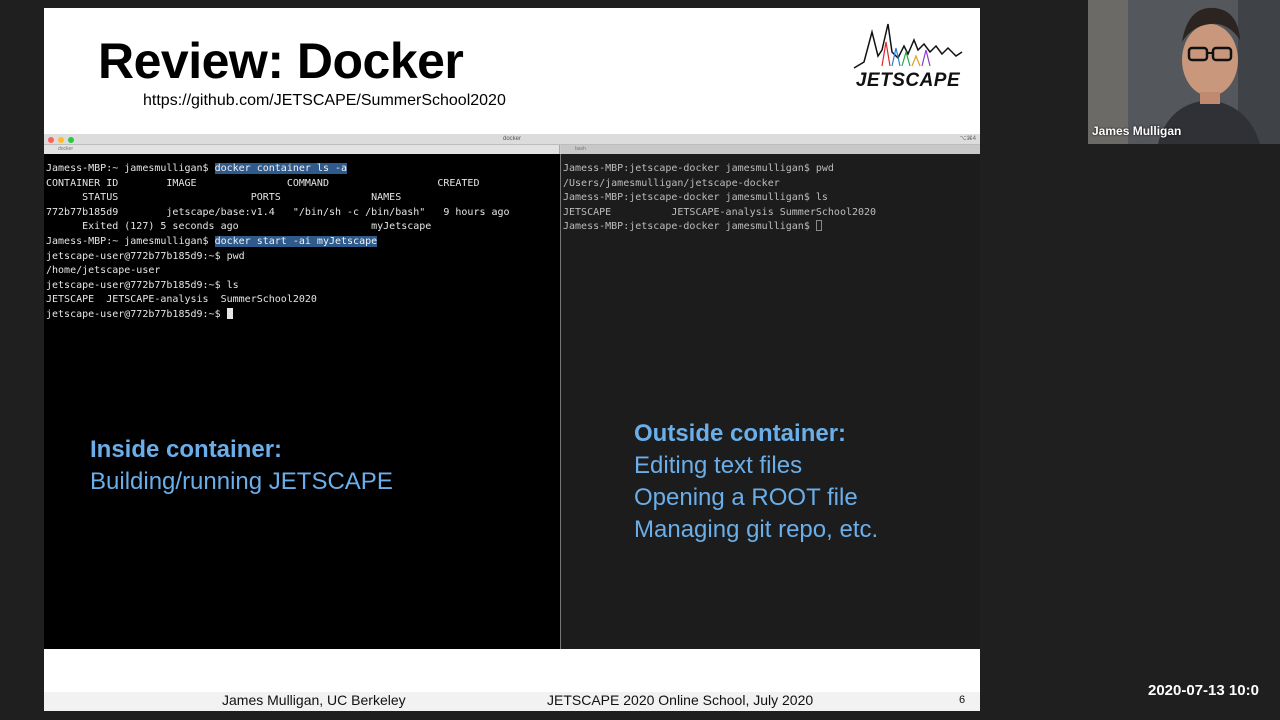 The height and width of the screenshot is (720, 1280). What do you see at coordinates (302, 149) in the screenshot?
I see `tab-docker: docker` at bounding box center [302, 149].